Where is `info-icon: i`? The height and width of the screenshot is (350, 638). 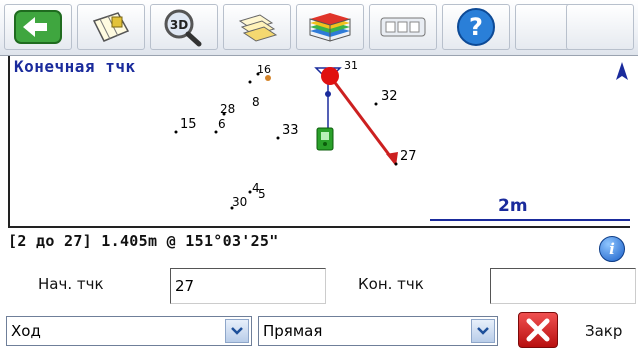 info-icon: i is located at coordinates (612, 249).